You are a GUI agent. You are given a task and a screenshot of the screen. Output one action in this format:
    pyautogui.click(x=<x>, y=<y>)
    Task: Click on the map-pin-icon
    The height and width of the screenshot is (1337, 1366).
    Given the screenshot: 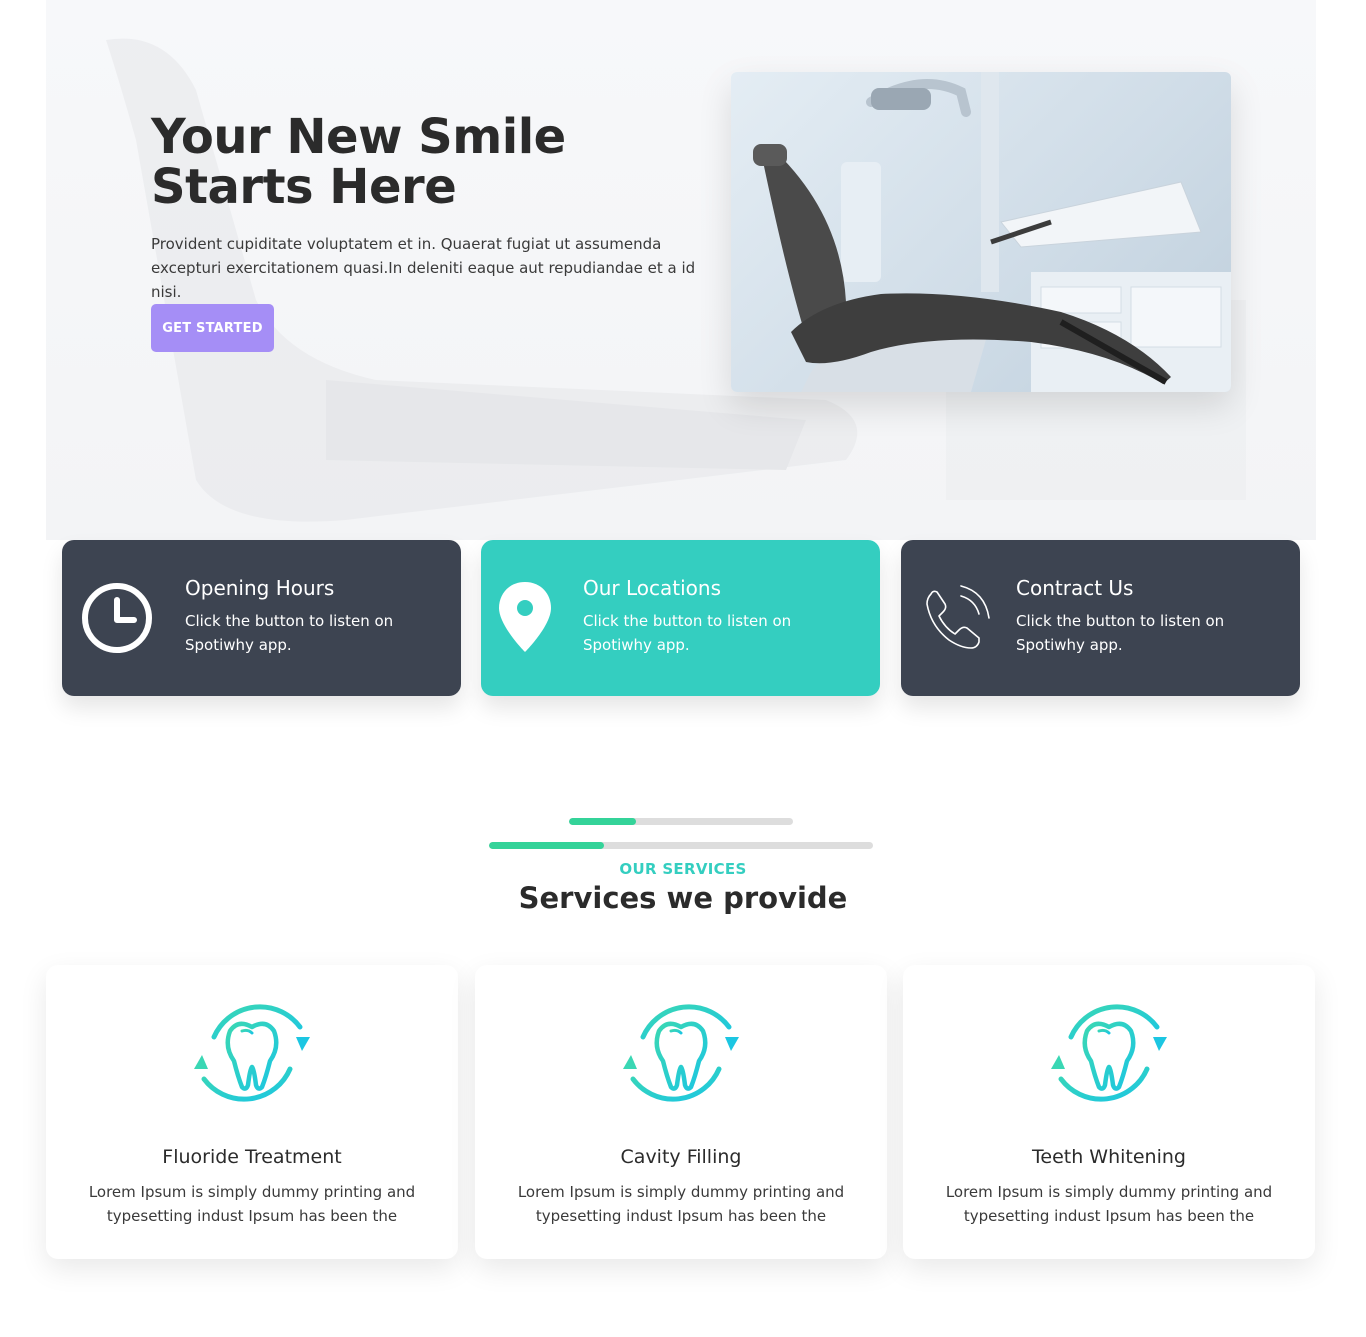 What is the action you would take?
    pyautogui.click(x=525, y=617)
    